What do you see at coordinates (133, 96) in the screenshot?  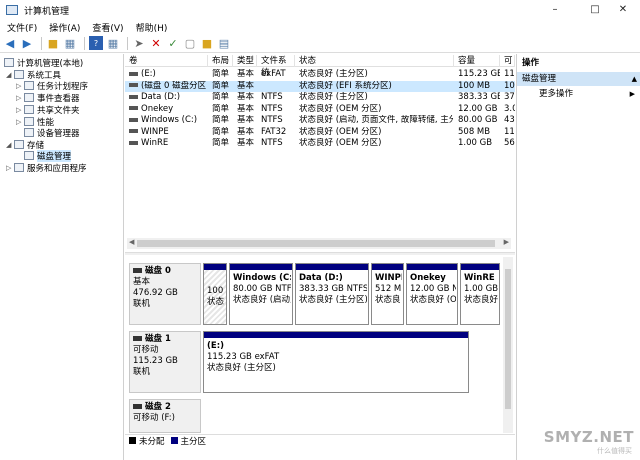 I see `volume-icon` at bounding box center [133, 96].